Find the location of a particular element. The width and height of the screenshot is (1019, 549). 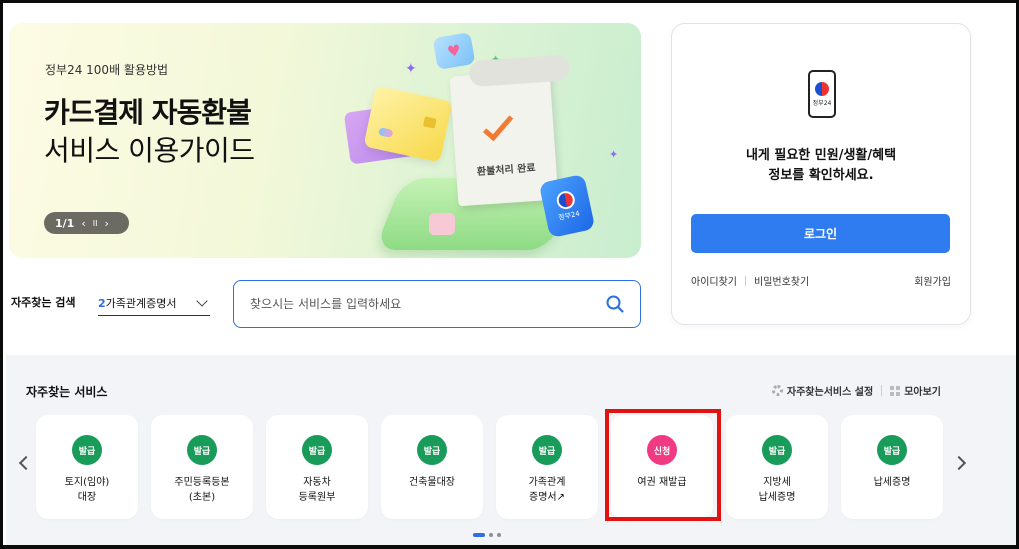

grid-icon is located at coordinates (895, 390).